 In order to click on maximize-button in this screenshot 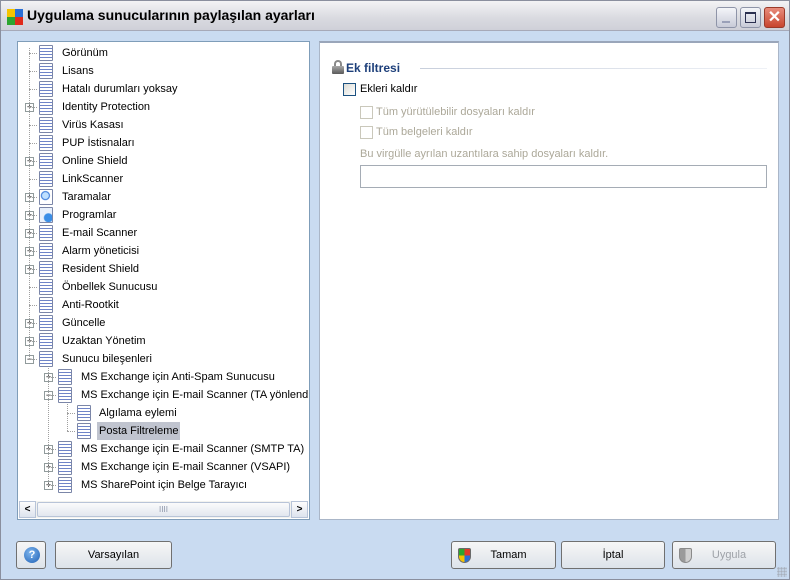, I will do `click(750, 17)`.